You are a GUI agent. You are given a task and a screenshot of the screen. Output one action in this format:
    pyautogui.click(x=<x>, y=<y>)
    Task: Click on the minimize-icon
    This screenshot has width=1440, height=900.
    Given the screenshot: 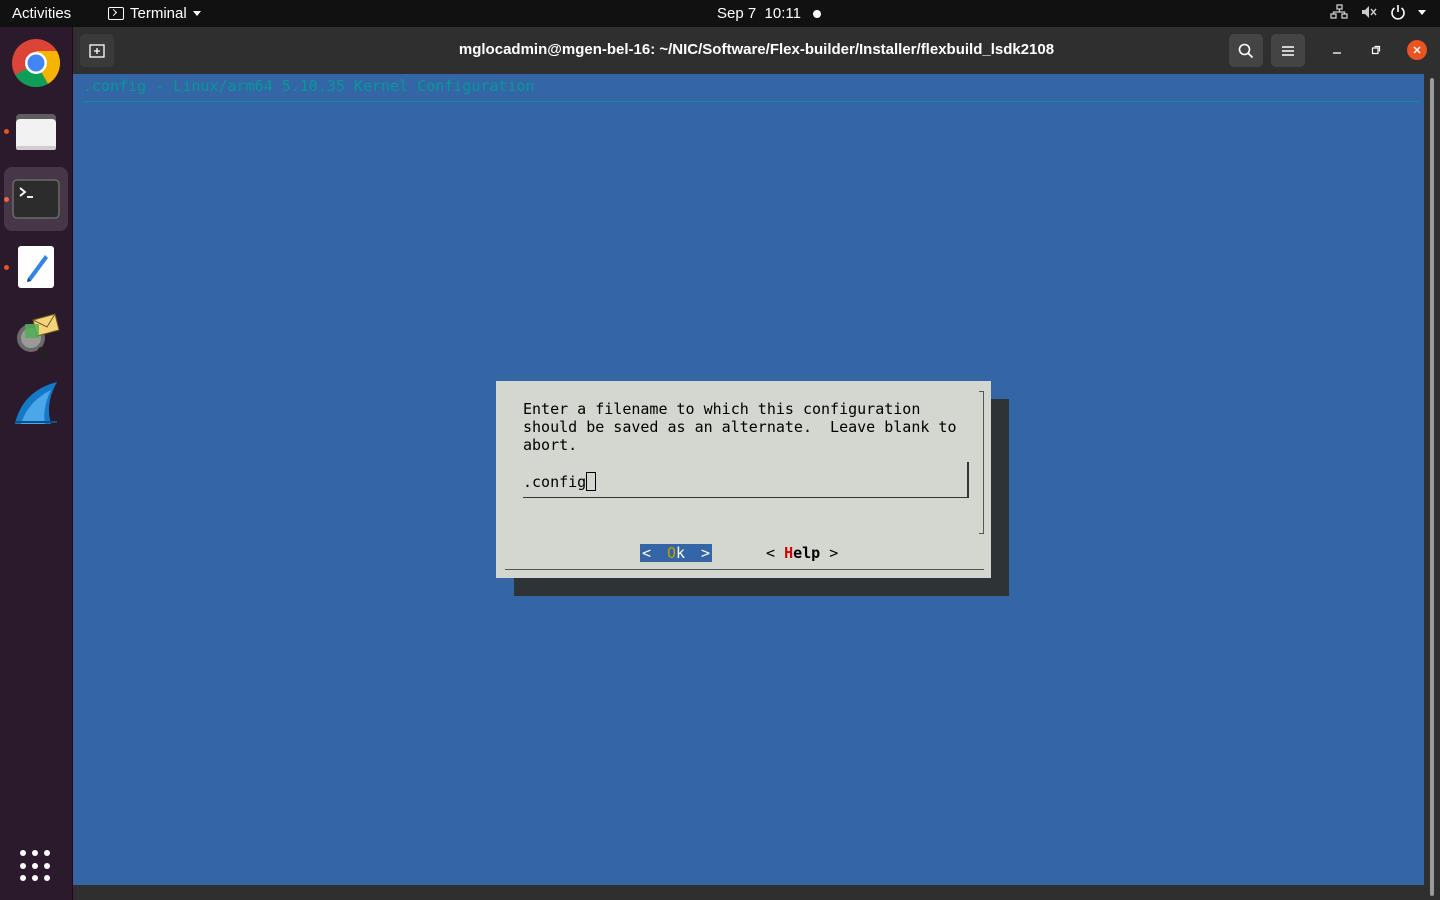 What is the action you would take?
    pyautogui.click(x=1337, y=53)
    